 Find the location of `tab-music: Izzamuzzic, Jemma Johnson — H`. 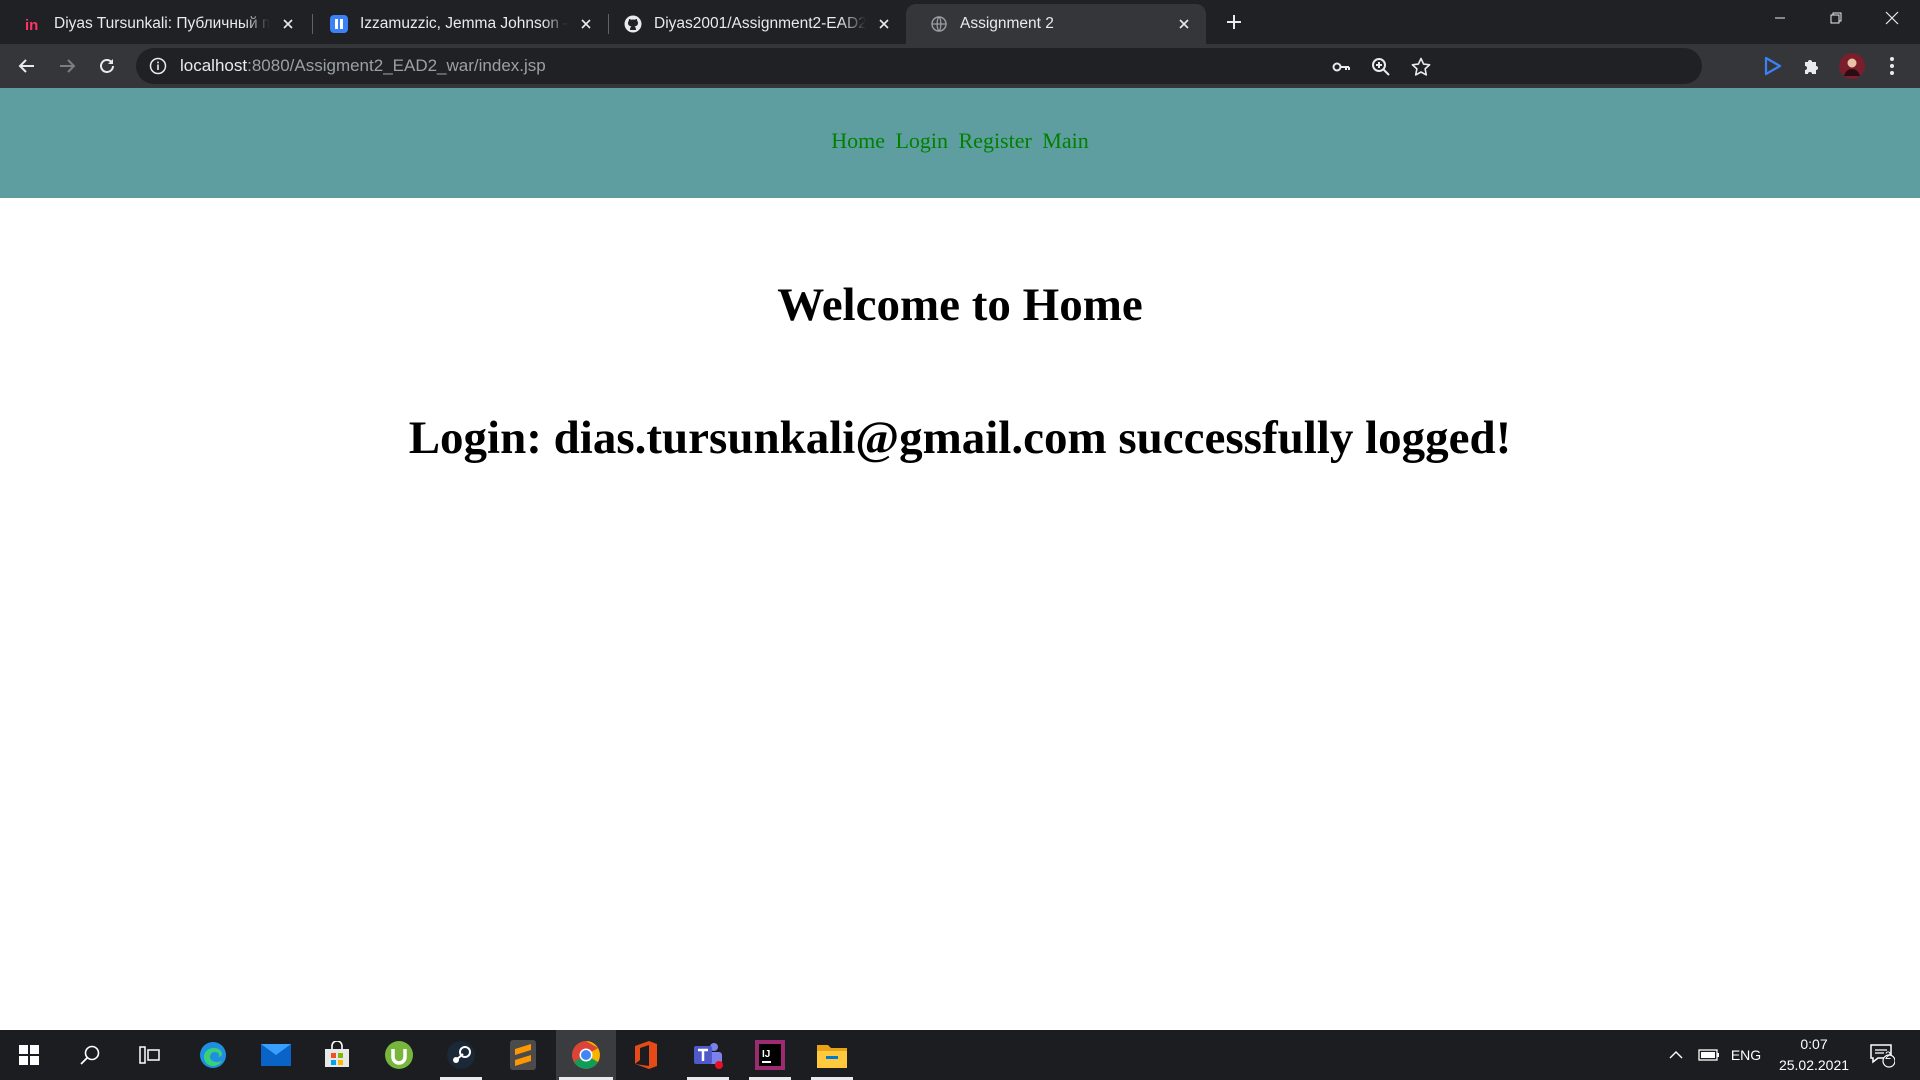

tab-music: Izzamuzzic, Jemma Johnson — H is located at coordinates (457, 24).